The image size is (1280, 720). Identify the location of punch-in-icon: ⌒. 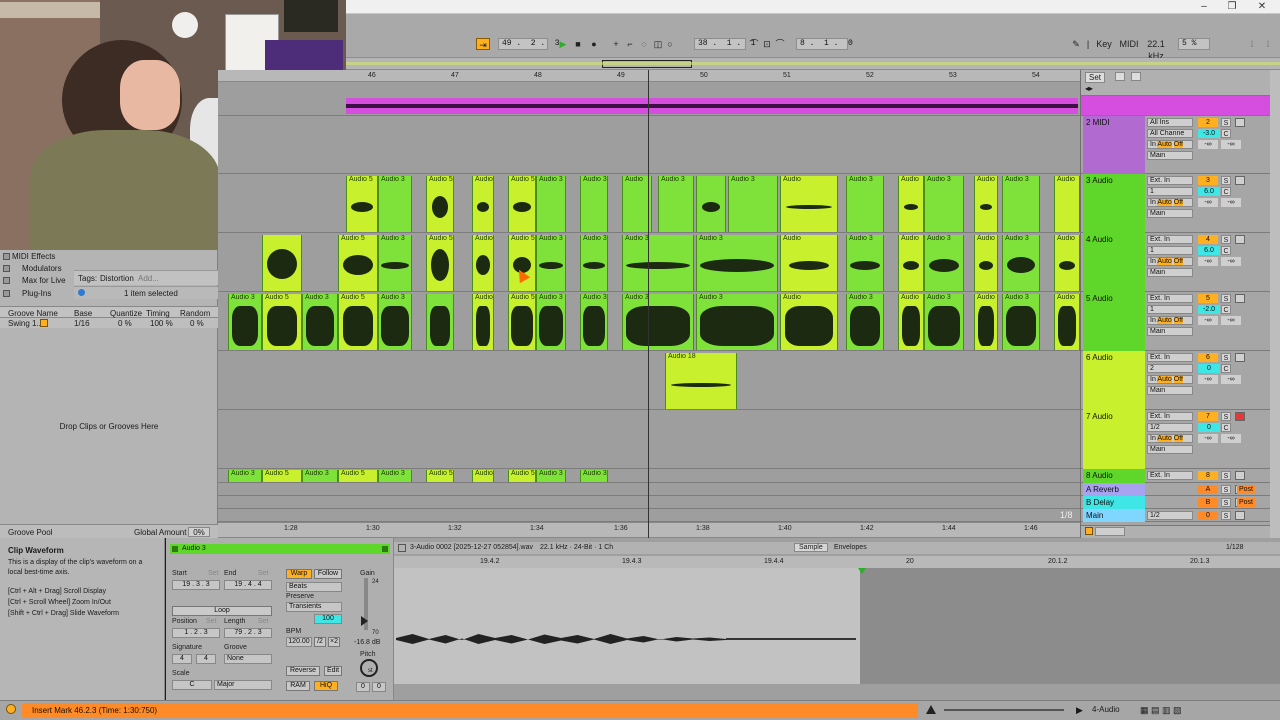
(754, 44).